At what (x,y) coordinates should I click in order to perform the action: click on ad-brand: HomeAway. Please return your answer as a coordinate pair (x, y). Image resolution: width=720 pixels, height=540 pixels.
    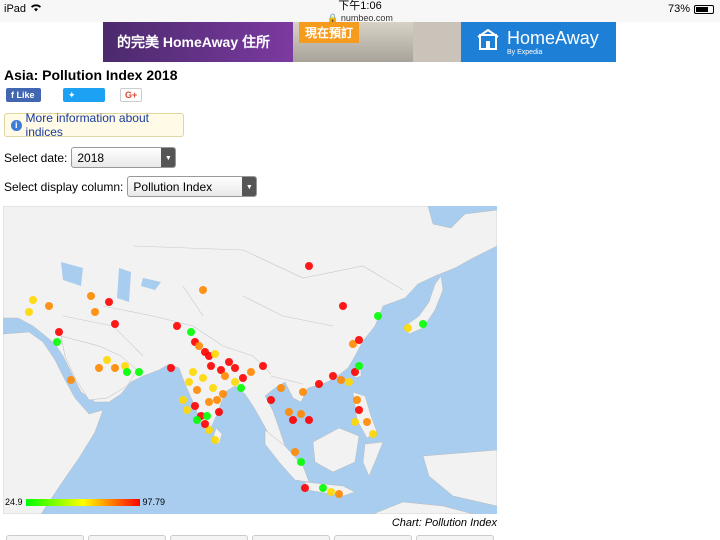
    Looking at the image, I should click on (553, 38).